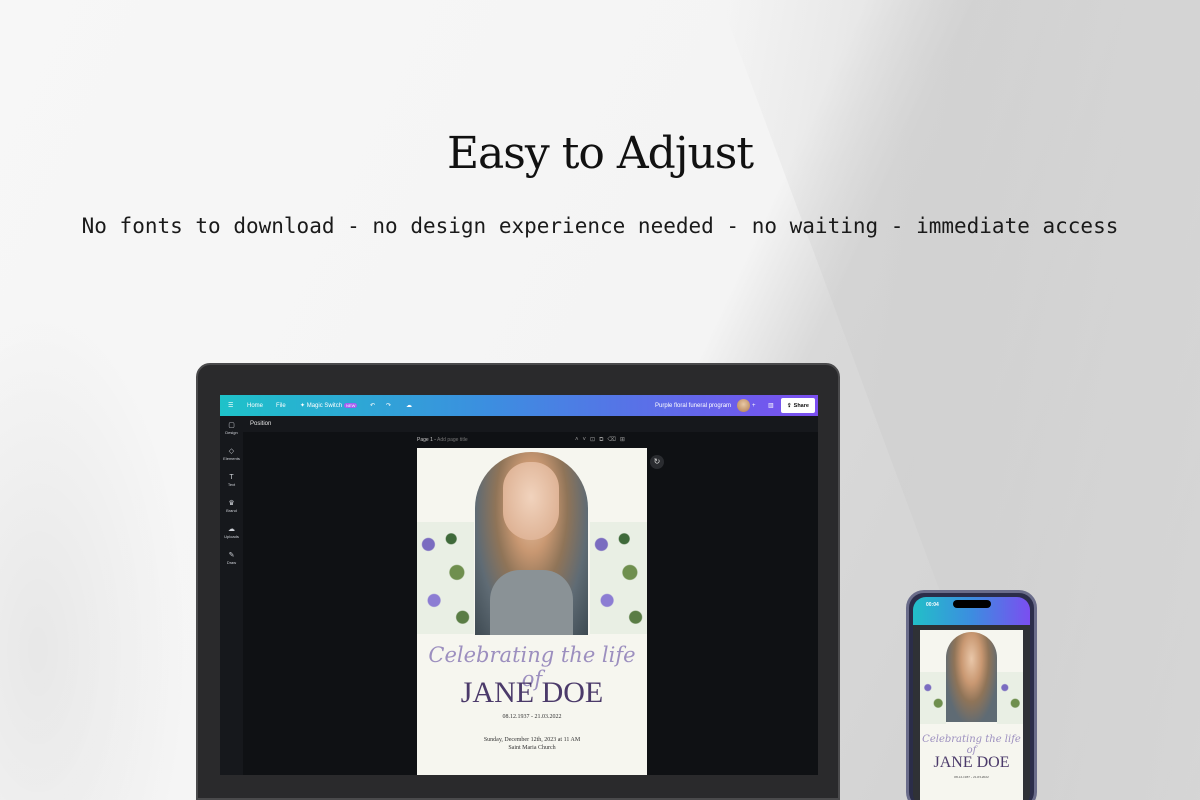 The image size is (1200, 800). What do you see at coordinates (657, 462) in the screenshot?
I see `regenerate-icon: ↻` at bounding box center [657, 462].